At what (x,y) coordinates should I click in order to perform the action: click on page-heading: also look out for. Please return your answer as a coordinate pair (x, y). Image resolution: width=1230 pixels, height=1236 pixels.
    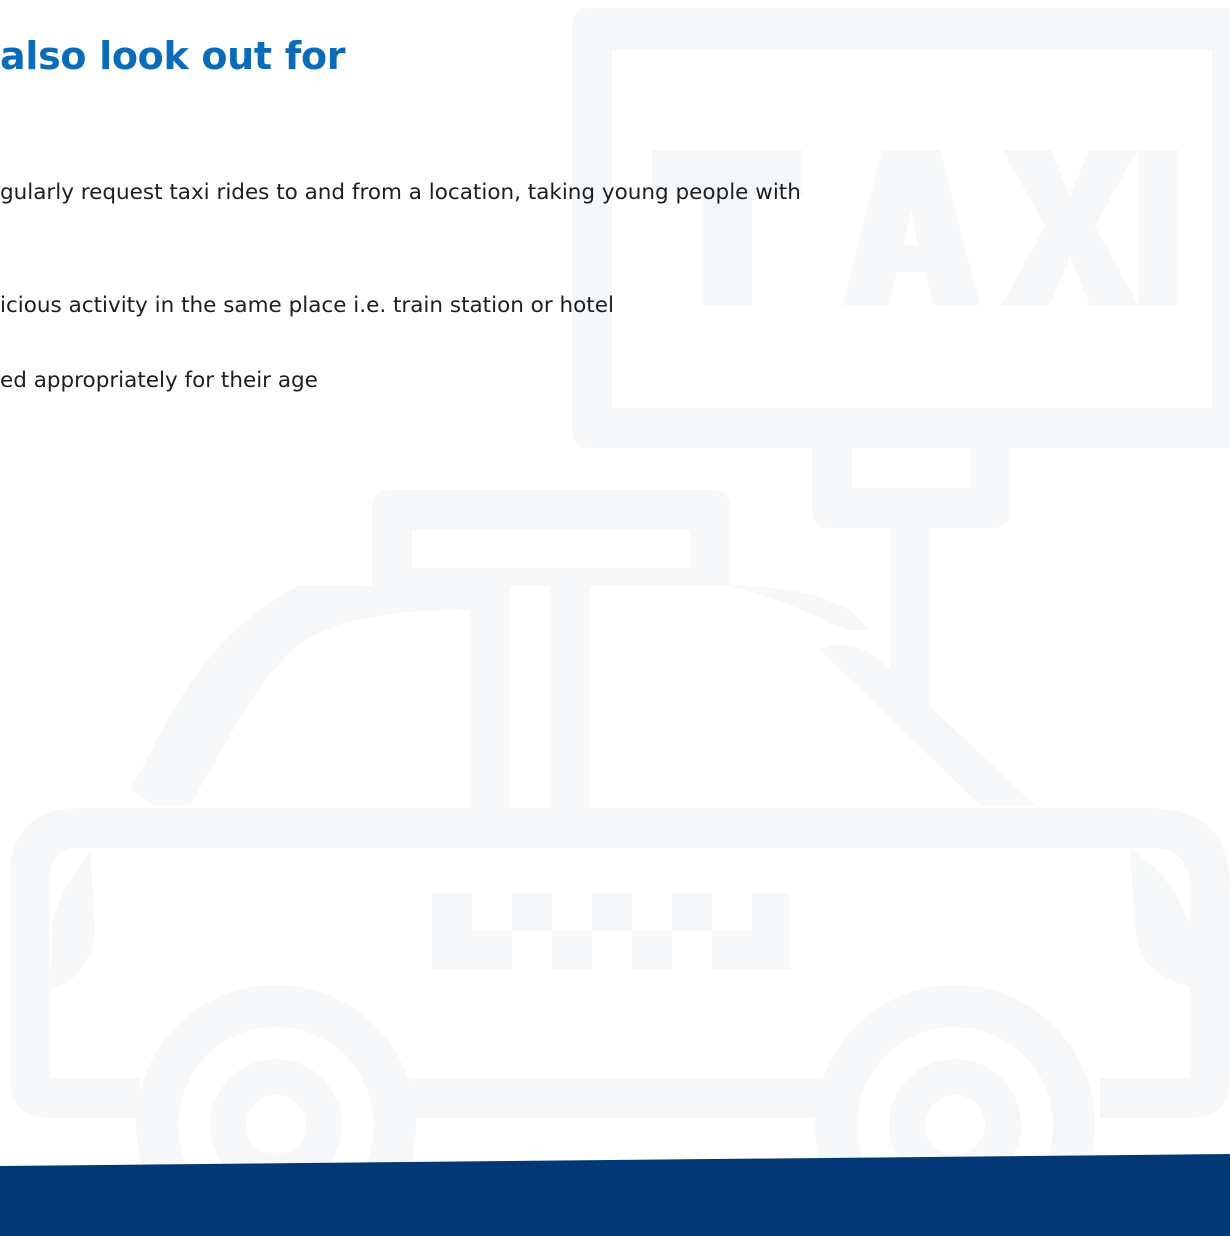
    Looking at the image, I should click on (173, 56).